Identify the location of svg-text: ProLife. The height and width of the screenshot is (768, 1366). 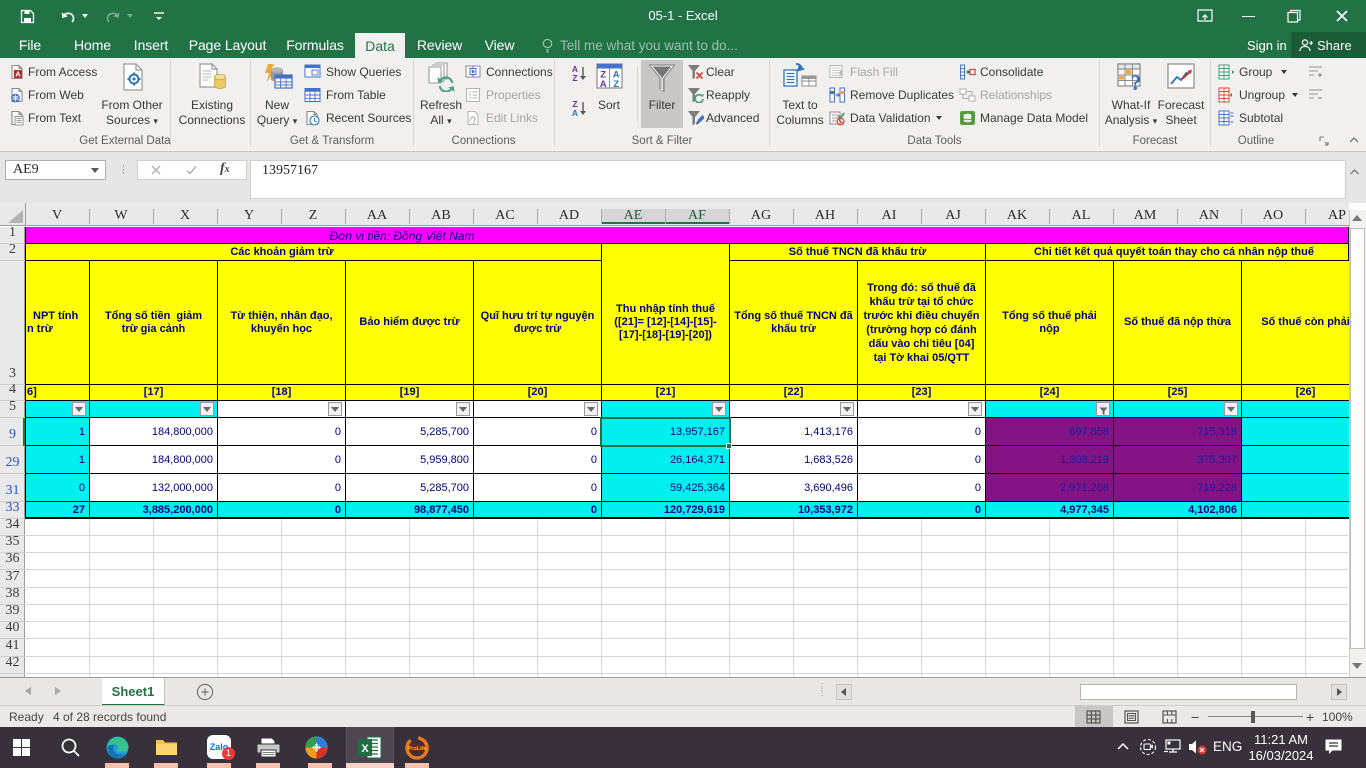
(417, 749).